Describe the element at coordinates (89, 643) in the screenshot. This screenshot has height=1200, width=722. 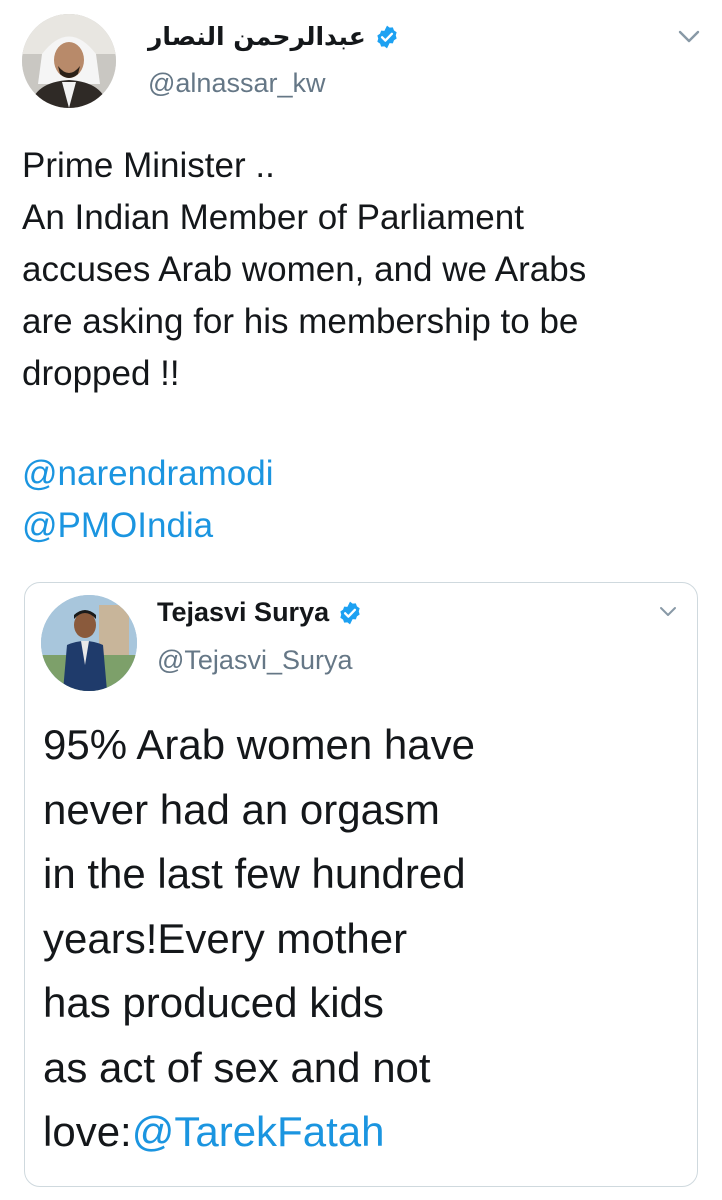
I see `quoted-author-avatar` at that location.